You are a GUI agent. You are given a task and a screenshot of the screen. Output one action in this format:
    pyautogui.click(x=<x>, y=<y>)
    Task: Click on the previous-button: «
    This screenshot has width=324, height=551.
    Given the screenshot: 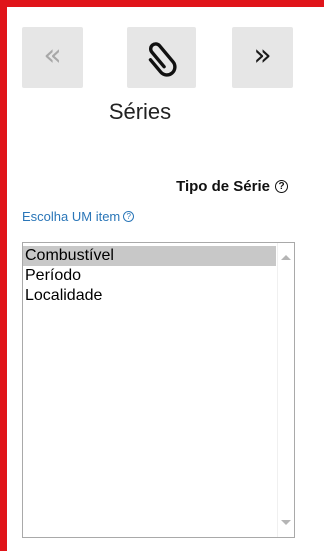 What is the action you would take?
    pyautogui.click(x=52, y=57)
    